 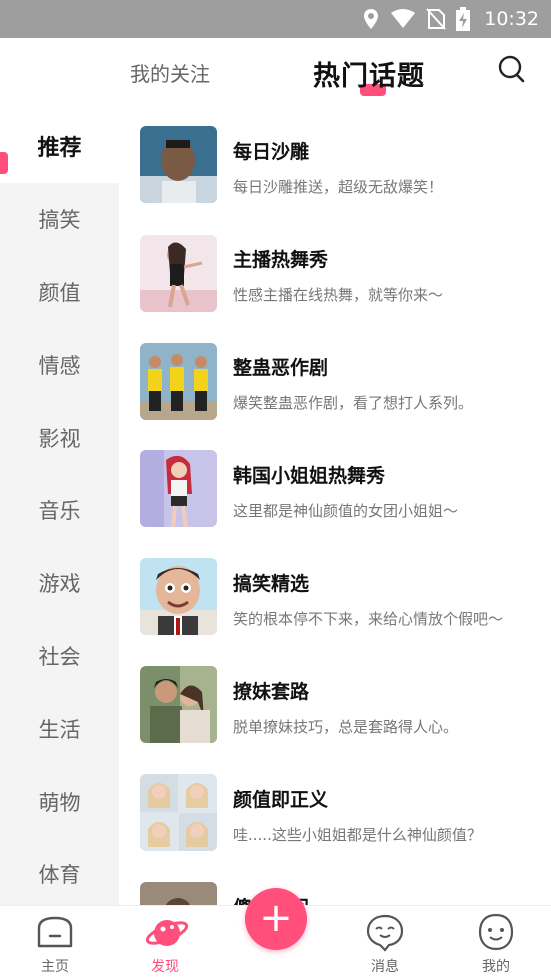 I want to click on list-item: 撩妹套路 脱单撩妹技巧，总是套路得人心。, so click(x=335, y=704).